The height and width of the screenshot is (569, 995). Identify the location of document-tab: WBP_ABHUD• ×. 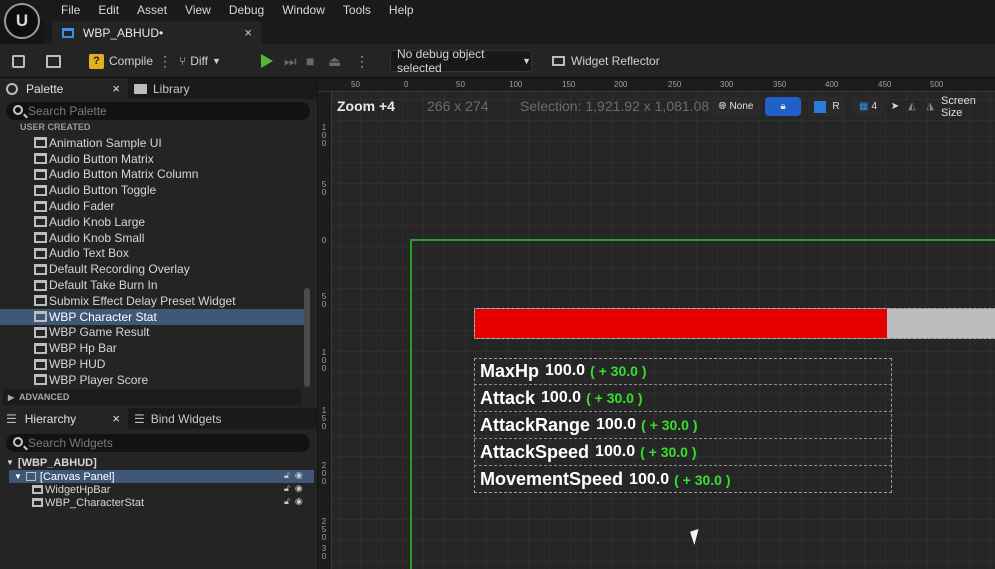
(157, 32).